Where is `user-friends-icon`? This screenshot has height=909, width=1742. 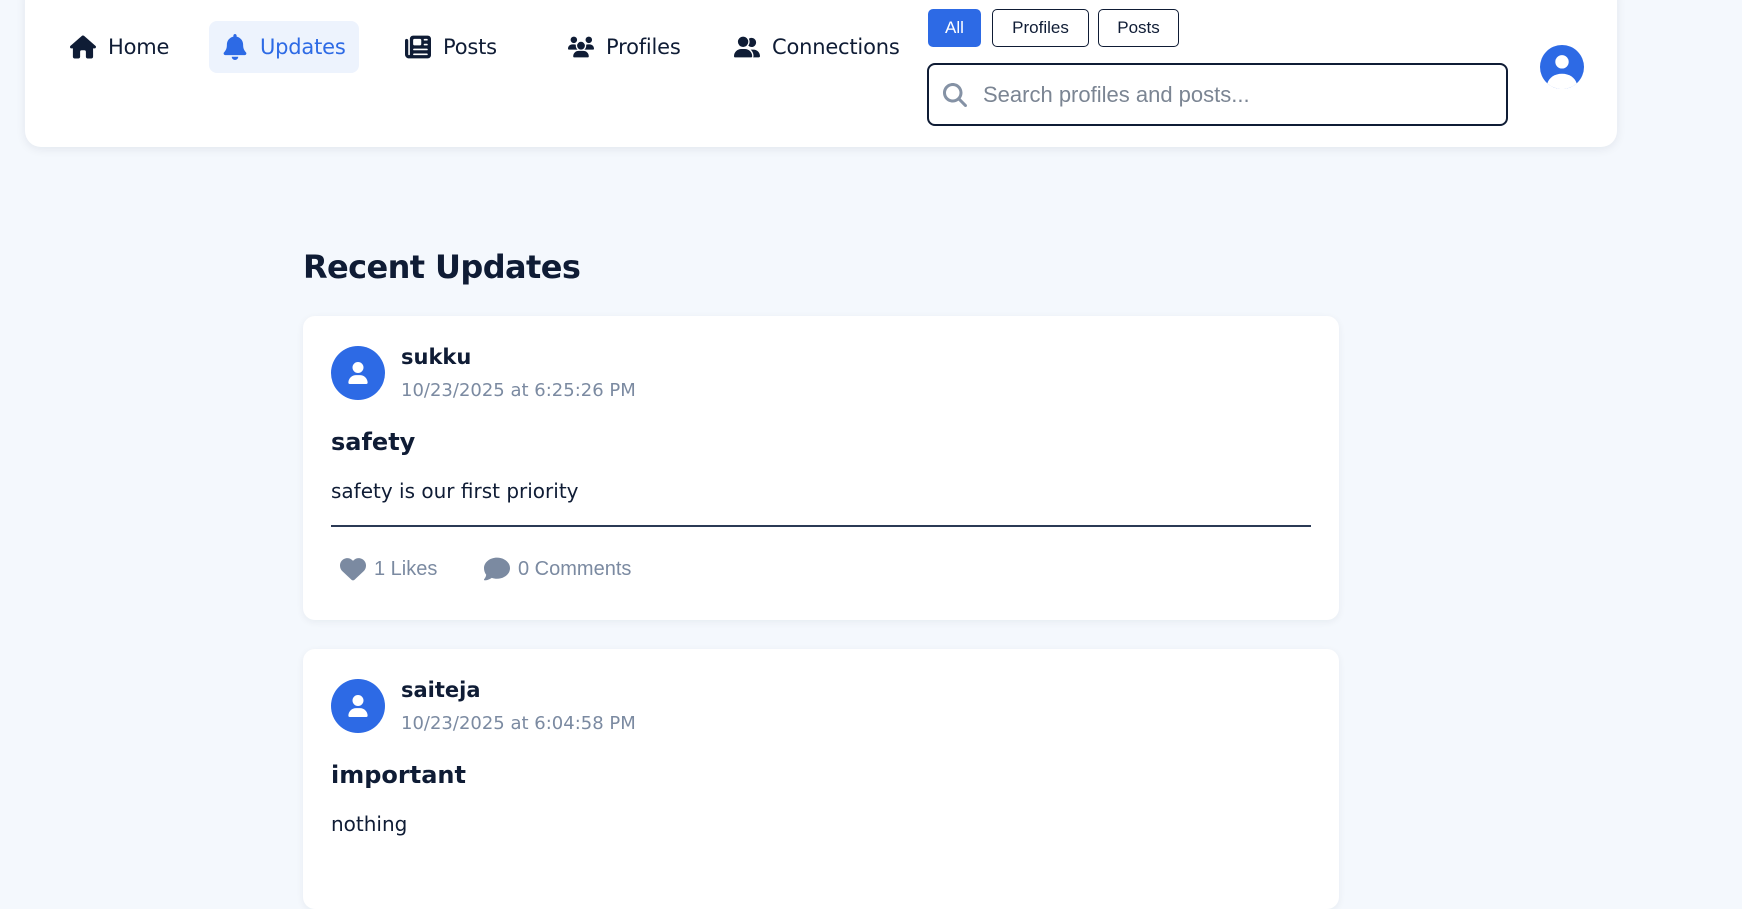 user-friends-icon is located at coordinates (747, 47).